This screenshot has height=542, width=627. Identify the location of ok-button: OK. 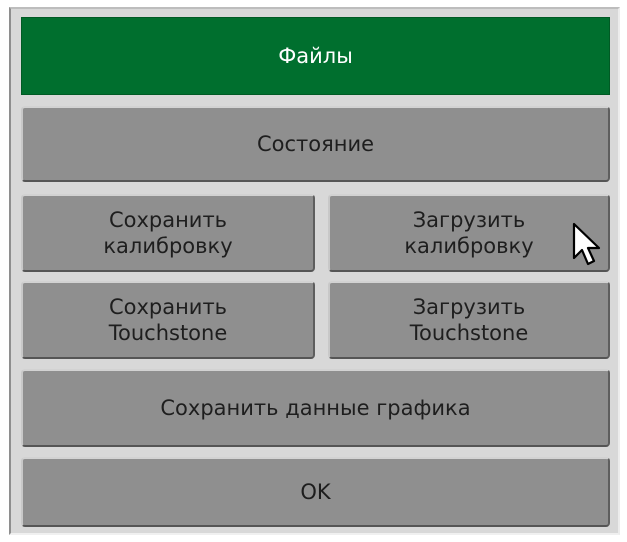
(315, 492).